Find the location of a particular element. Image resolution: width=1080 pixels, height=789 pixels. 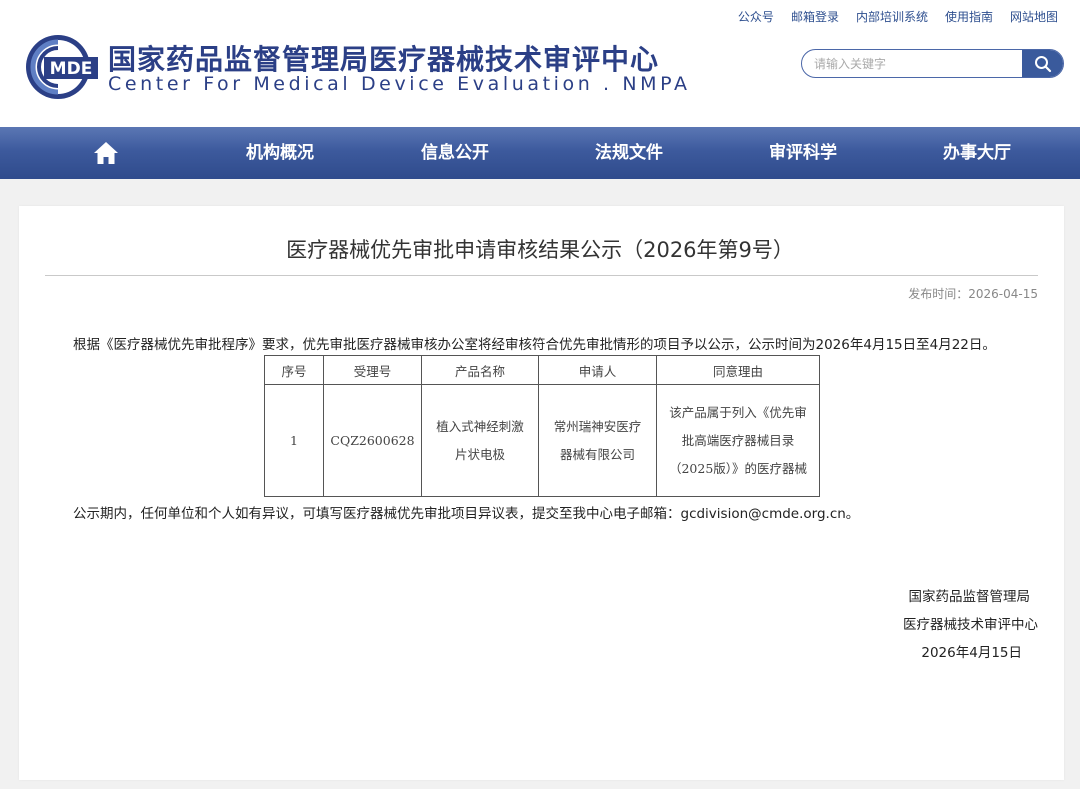

nav-item-about: 机构概况 is located at coordinates (280, 153).